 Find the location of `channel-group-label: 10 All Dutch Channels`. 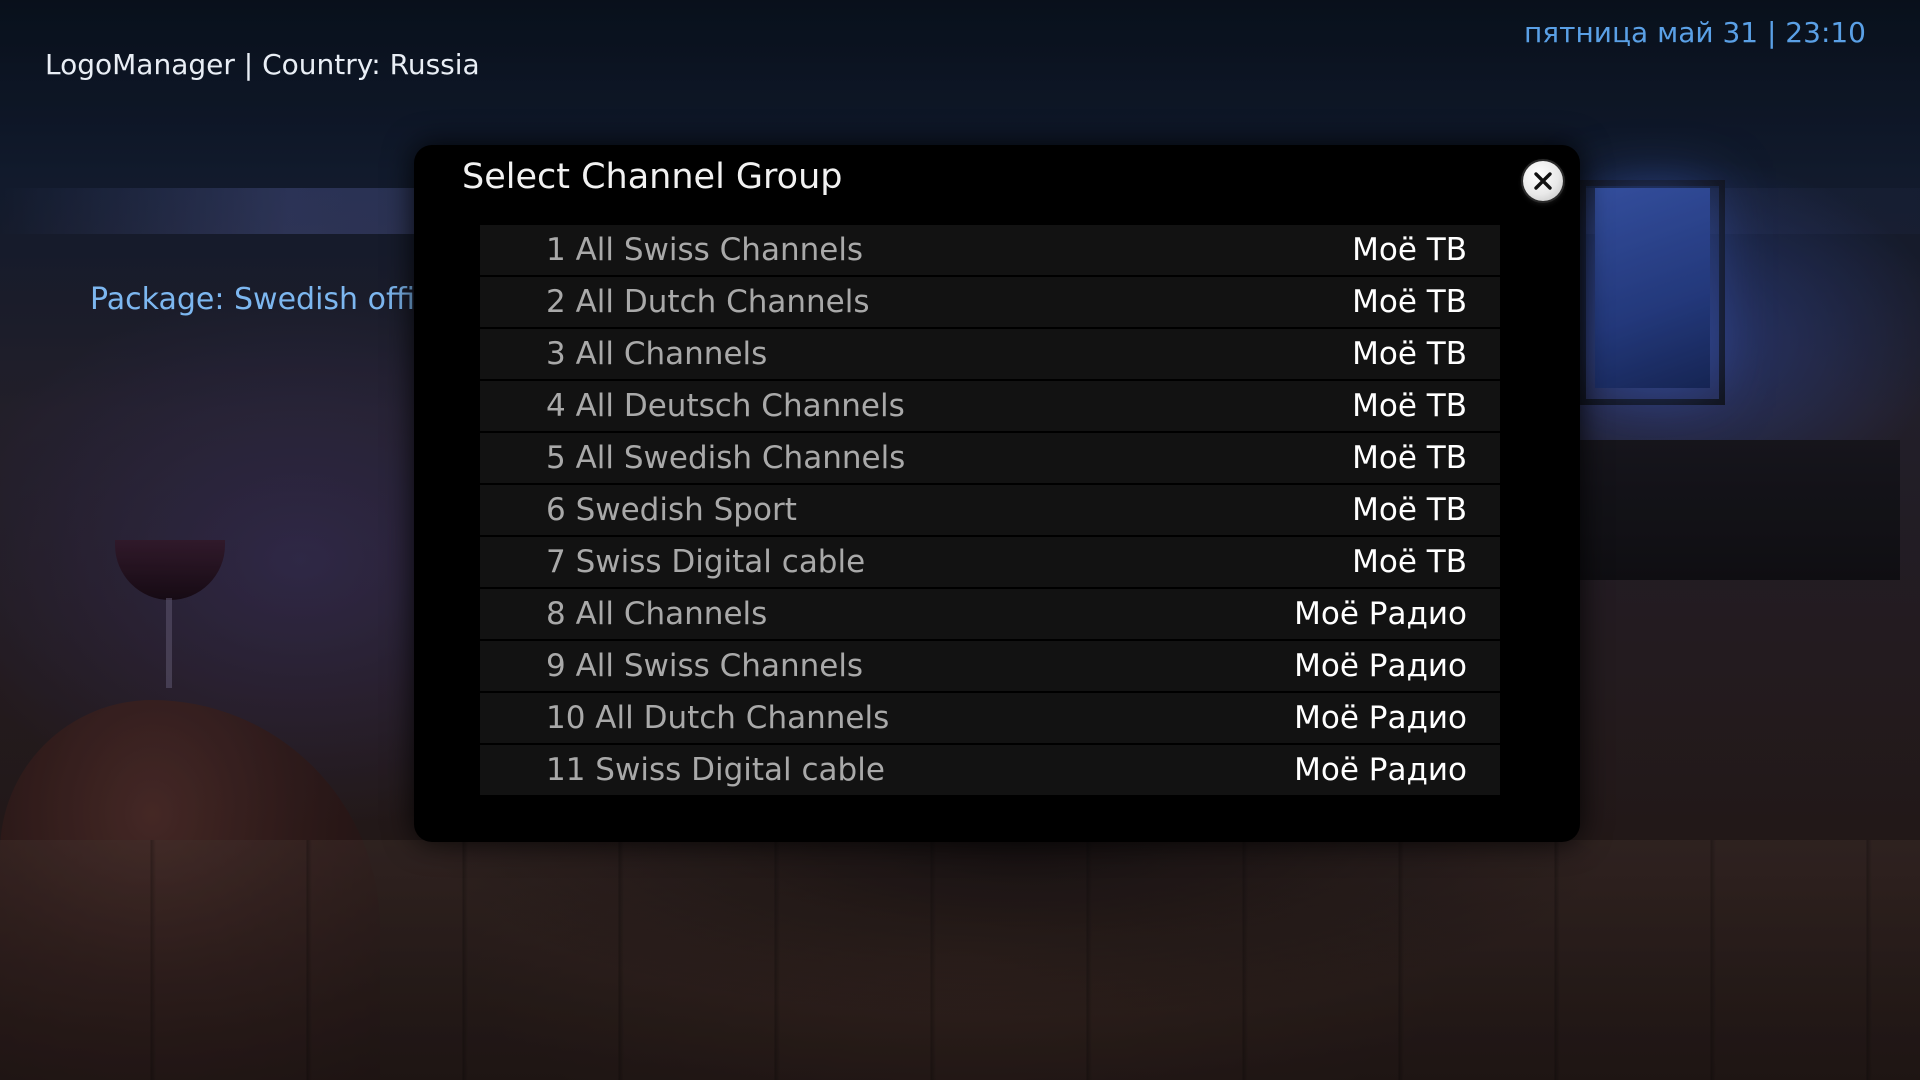

channel-group-label: 10 All Dutch Channels is located at coordinates (718, 718).